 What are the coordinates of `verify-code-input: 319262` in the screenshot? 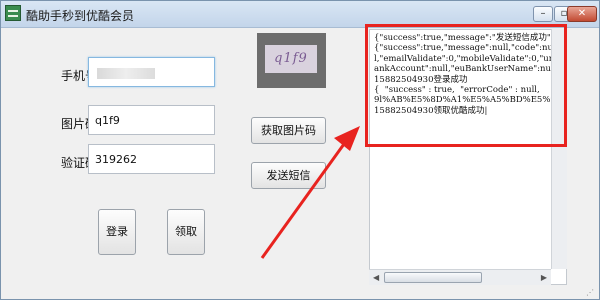 It's located at (151, 159).